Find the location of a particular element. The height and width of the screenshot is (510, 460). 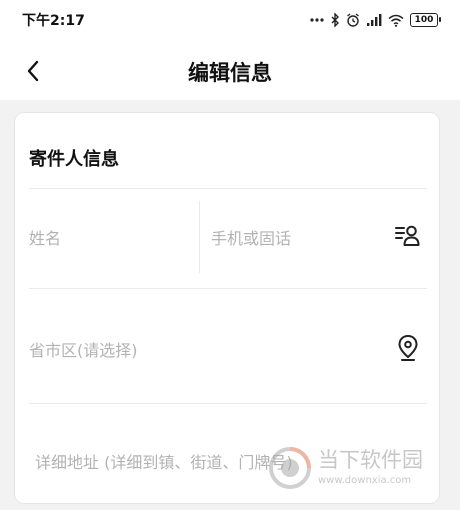

watermark-brand: 当下软件园 is located at coordinates (370, 460).